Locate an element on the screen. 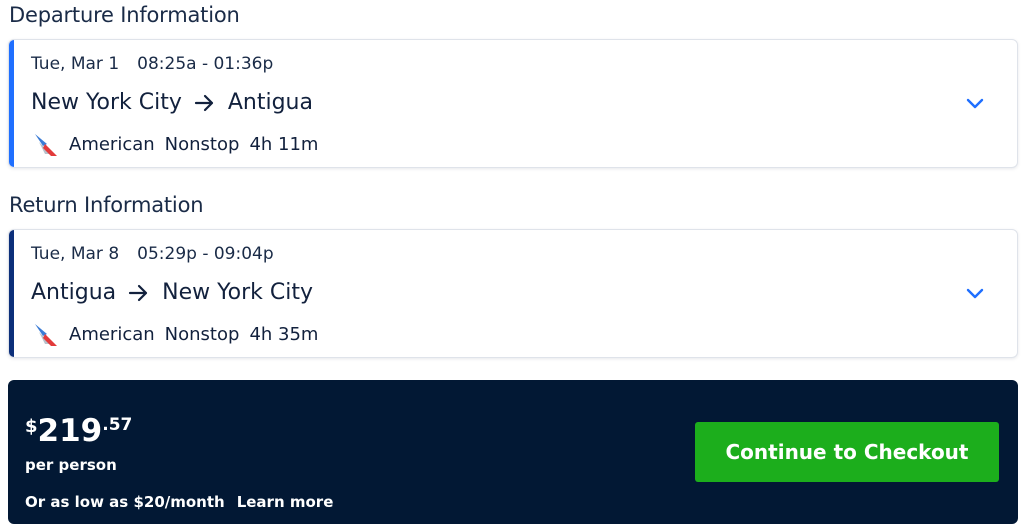 This screenshot has height=532, width=1024. return-airline: American is located at coordinates (112, 334).